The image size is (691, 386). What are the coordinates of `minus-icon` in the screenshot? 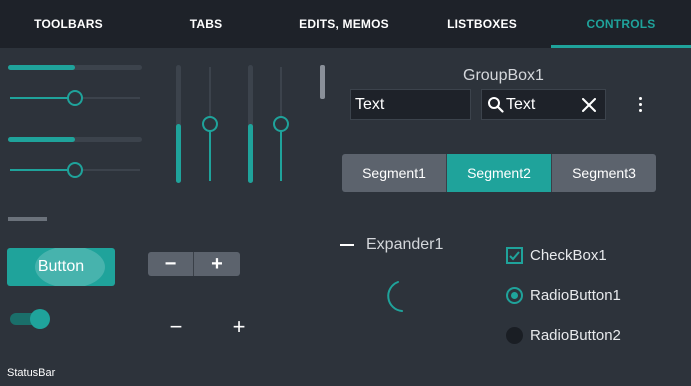 It's located at (347, 245).